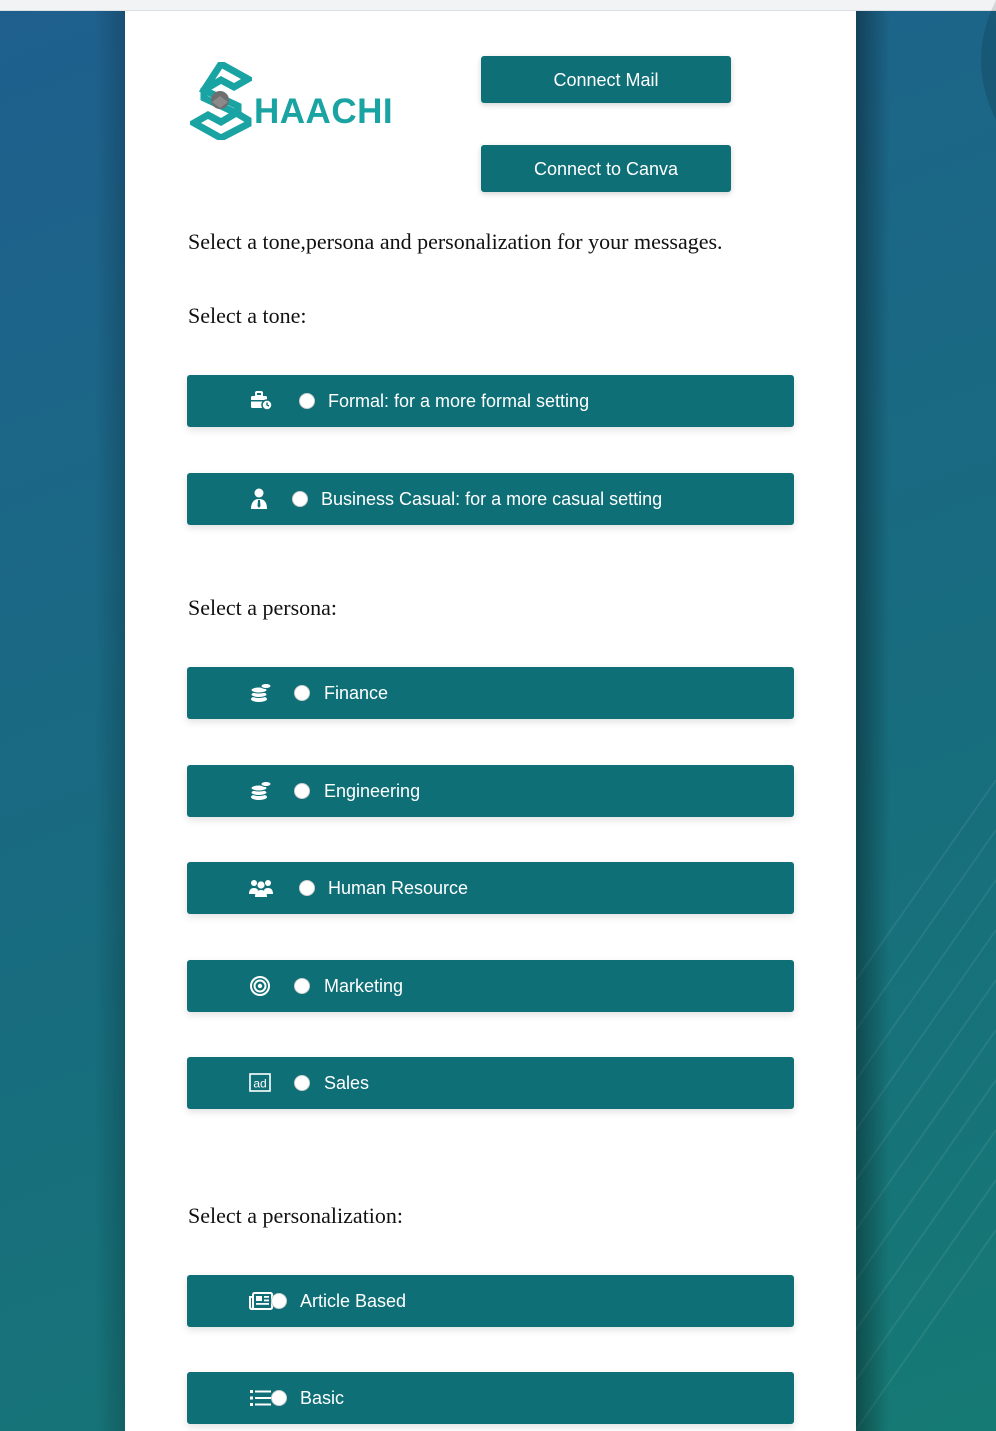 Image resolution: width=996 pixels, height=1431 pixels. I want to click on tone-section-label: Select a tone:, so click(247, 315).